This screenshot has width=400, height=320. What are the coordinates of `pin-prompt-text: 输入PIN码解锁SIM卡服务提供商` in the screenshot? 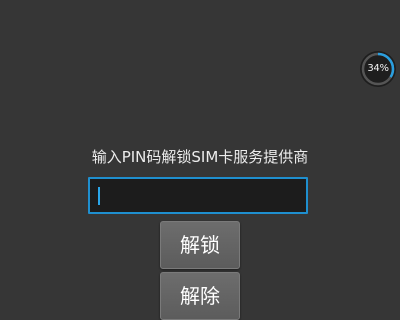 It's located at (200, 157).